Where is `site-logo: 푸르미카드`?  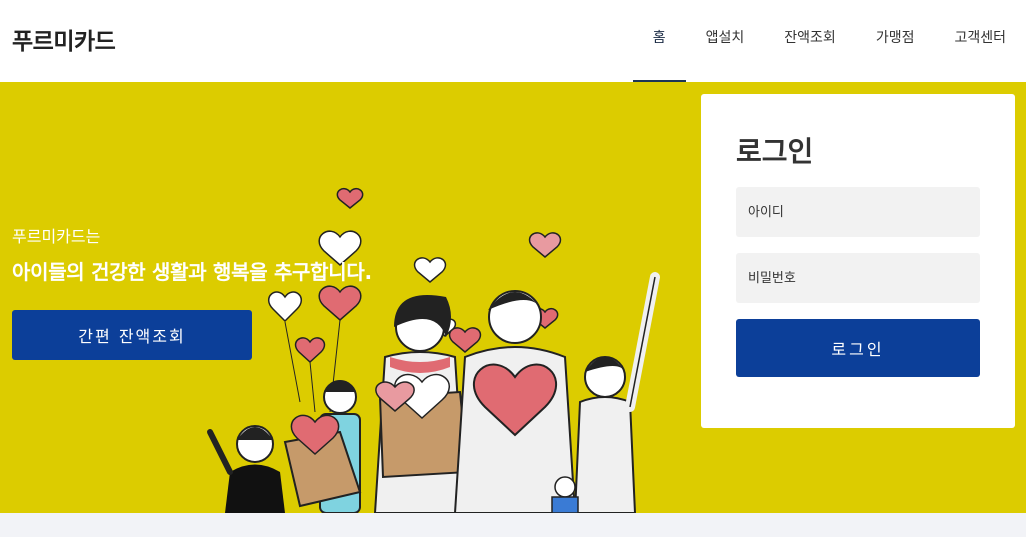 site-logo: 푸르미카드 is located at coordinates (64, 39).